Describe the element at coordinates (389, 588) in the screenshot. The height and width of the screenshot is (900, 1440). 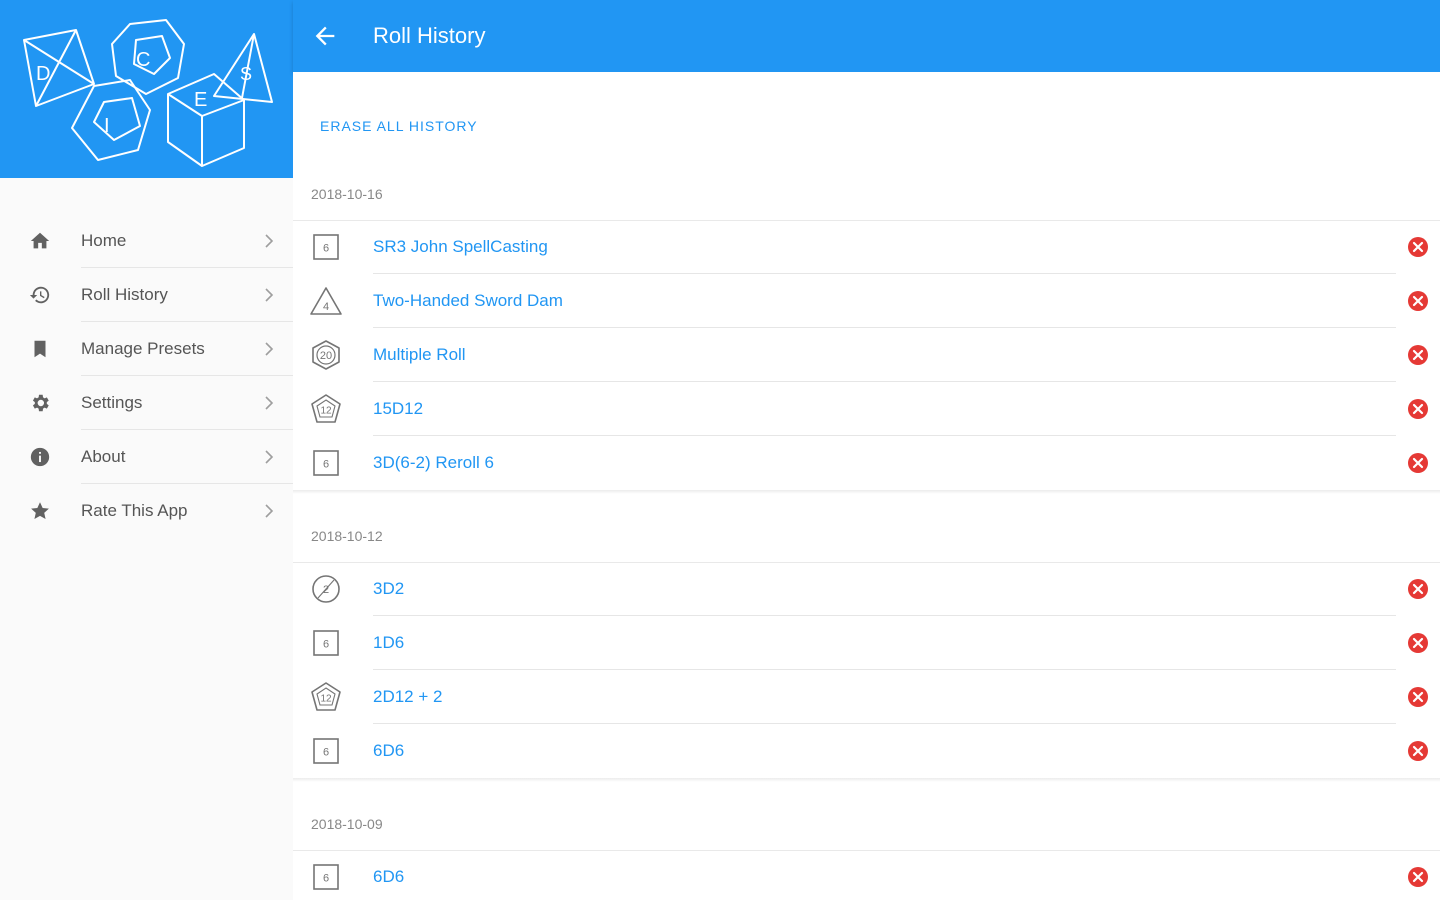
I see `history-row-label: 3D2` at that location.